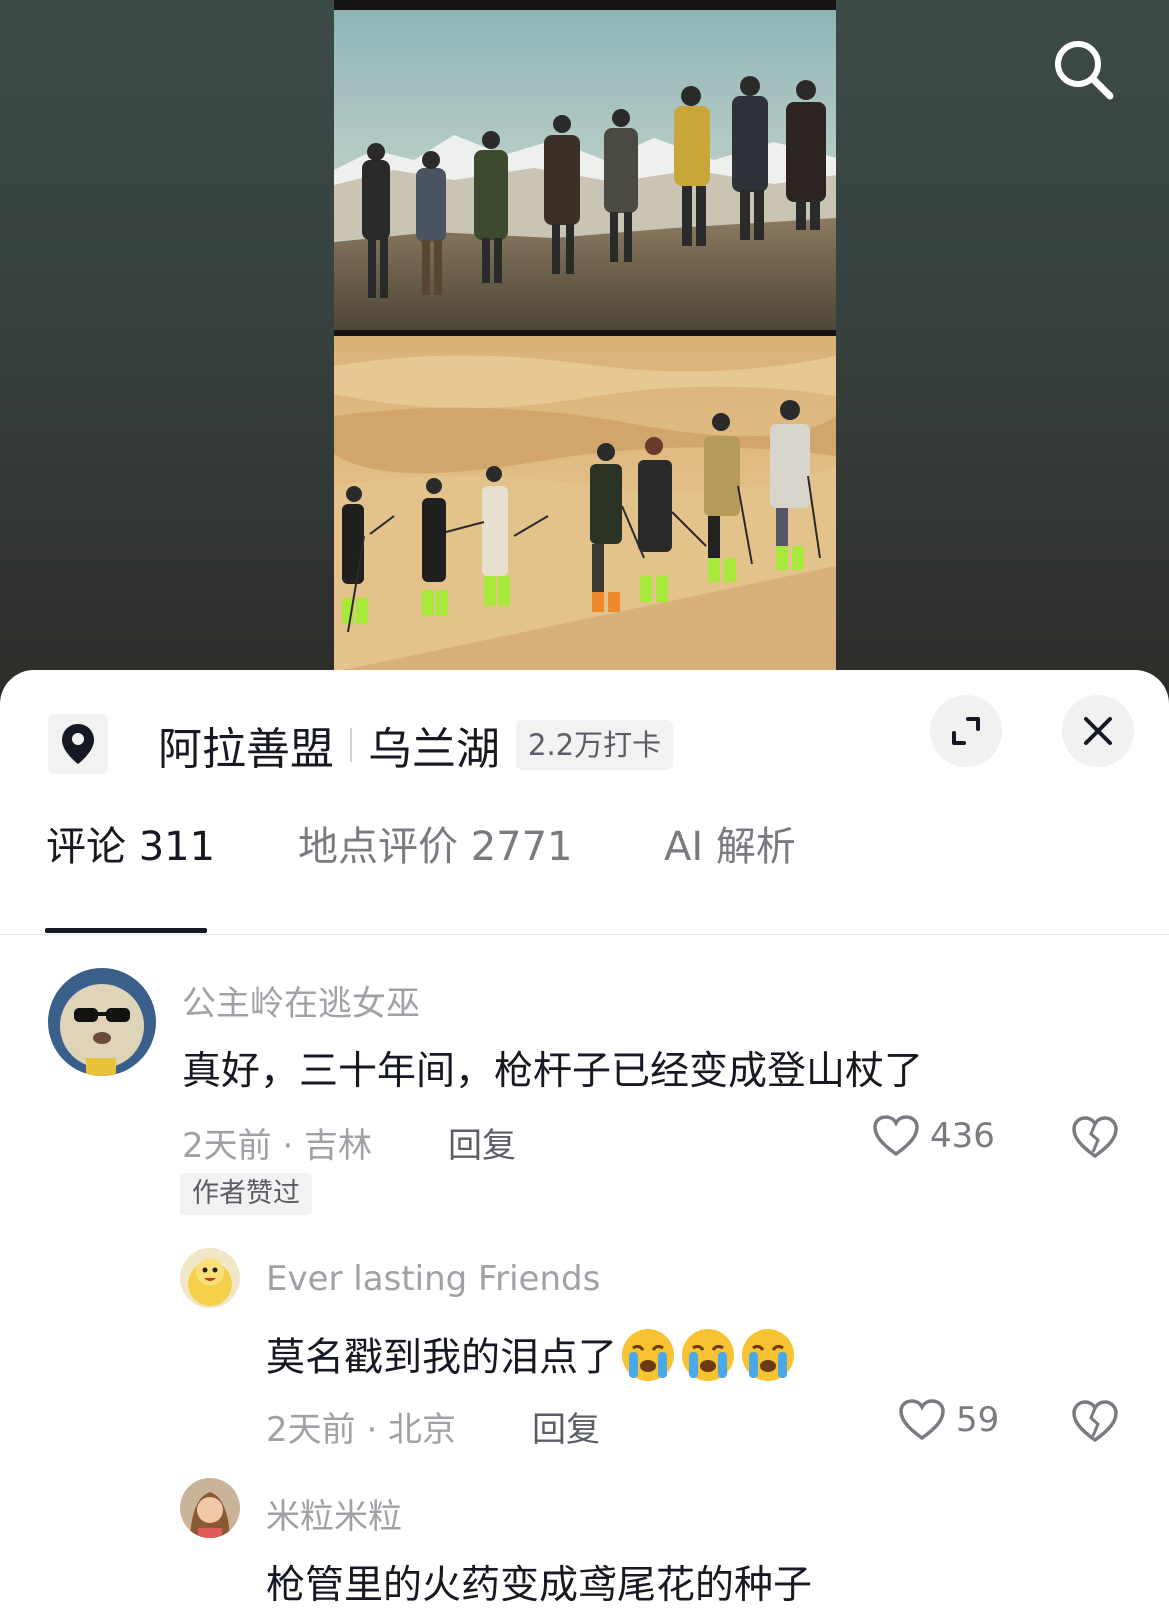 The image size is (1169, 1618). What do you see at coordinates (246, 749) in the screenshot?
I see `location-region: 阿拉善盟` at bounding box center [246, 749].